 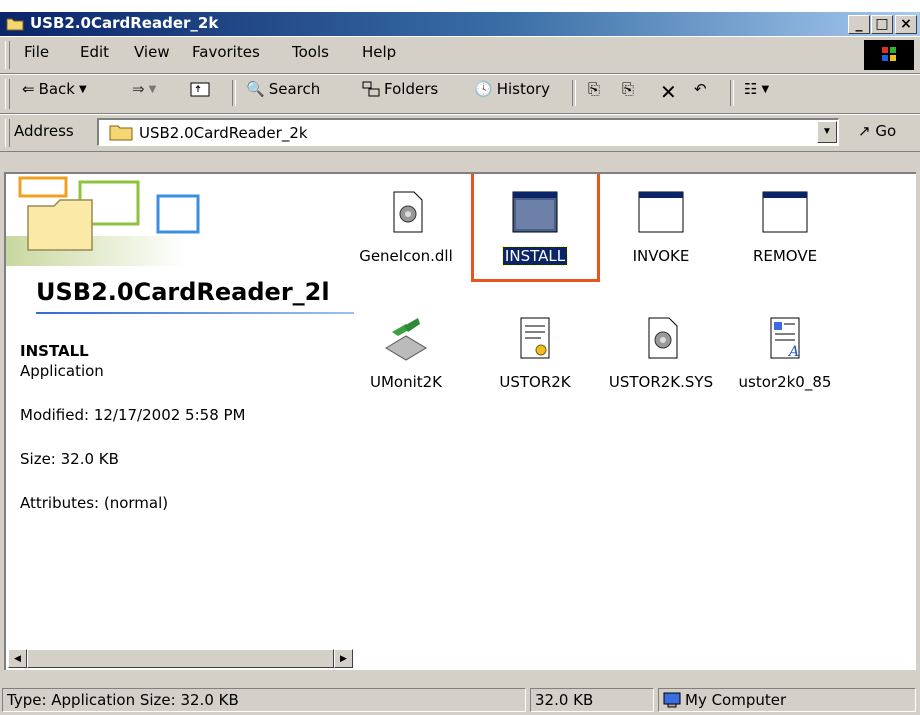 I want to click on views-icon: ☷, so click(x=751, y=89).